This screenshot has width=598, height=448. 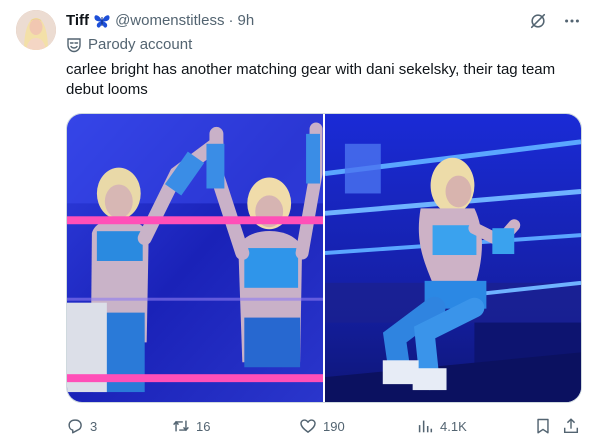 What do you see at coordinates (324, 21) in the screenshot?
I see `tweet-header: Tiff @womenstitless · 9h` at bounding box center [324, 21].